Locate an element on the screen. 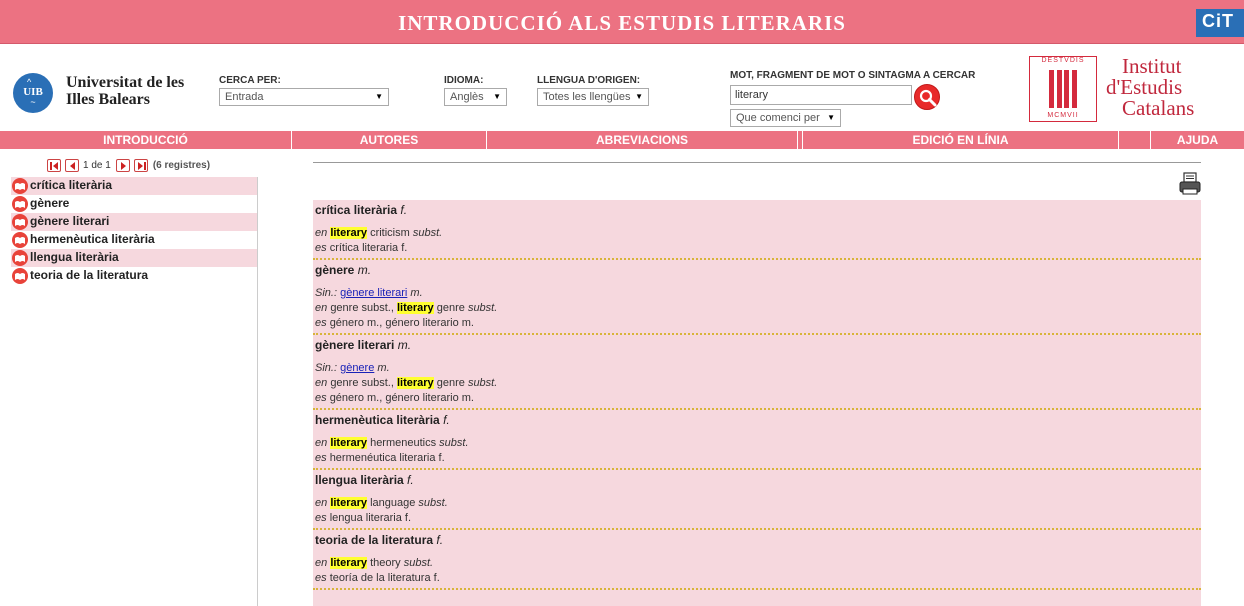 The image size is (1244, 606). institute-name-line3: Catalans is located at coordinates (1158, 108).